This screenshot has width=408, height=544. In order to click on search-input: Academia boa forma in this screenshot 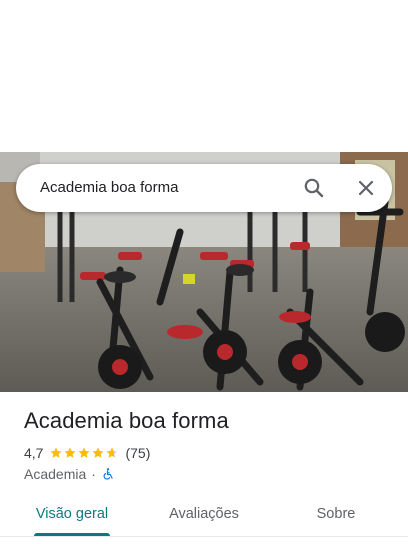, I will do `click(109, 188)`.